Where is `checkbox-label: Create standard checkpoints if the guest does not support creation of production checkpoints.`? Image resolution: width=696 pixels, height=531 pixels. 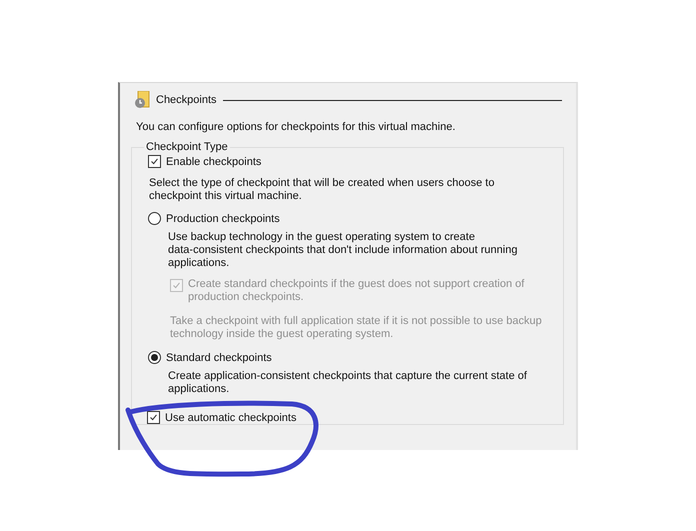
checkbox-label: Create standard checkpoints if the guest does not support creation of production checkpoints. is located at coordinates (356, 291).